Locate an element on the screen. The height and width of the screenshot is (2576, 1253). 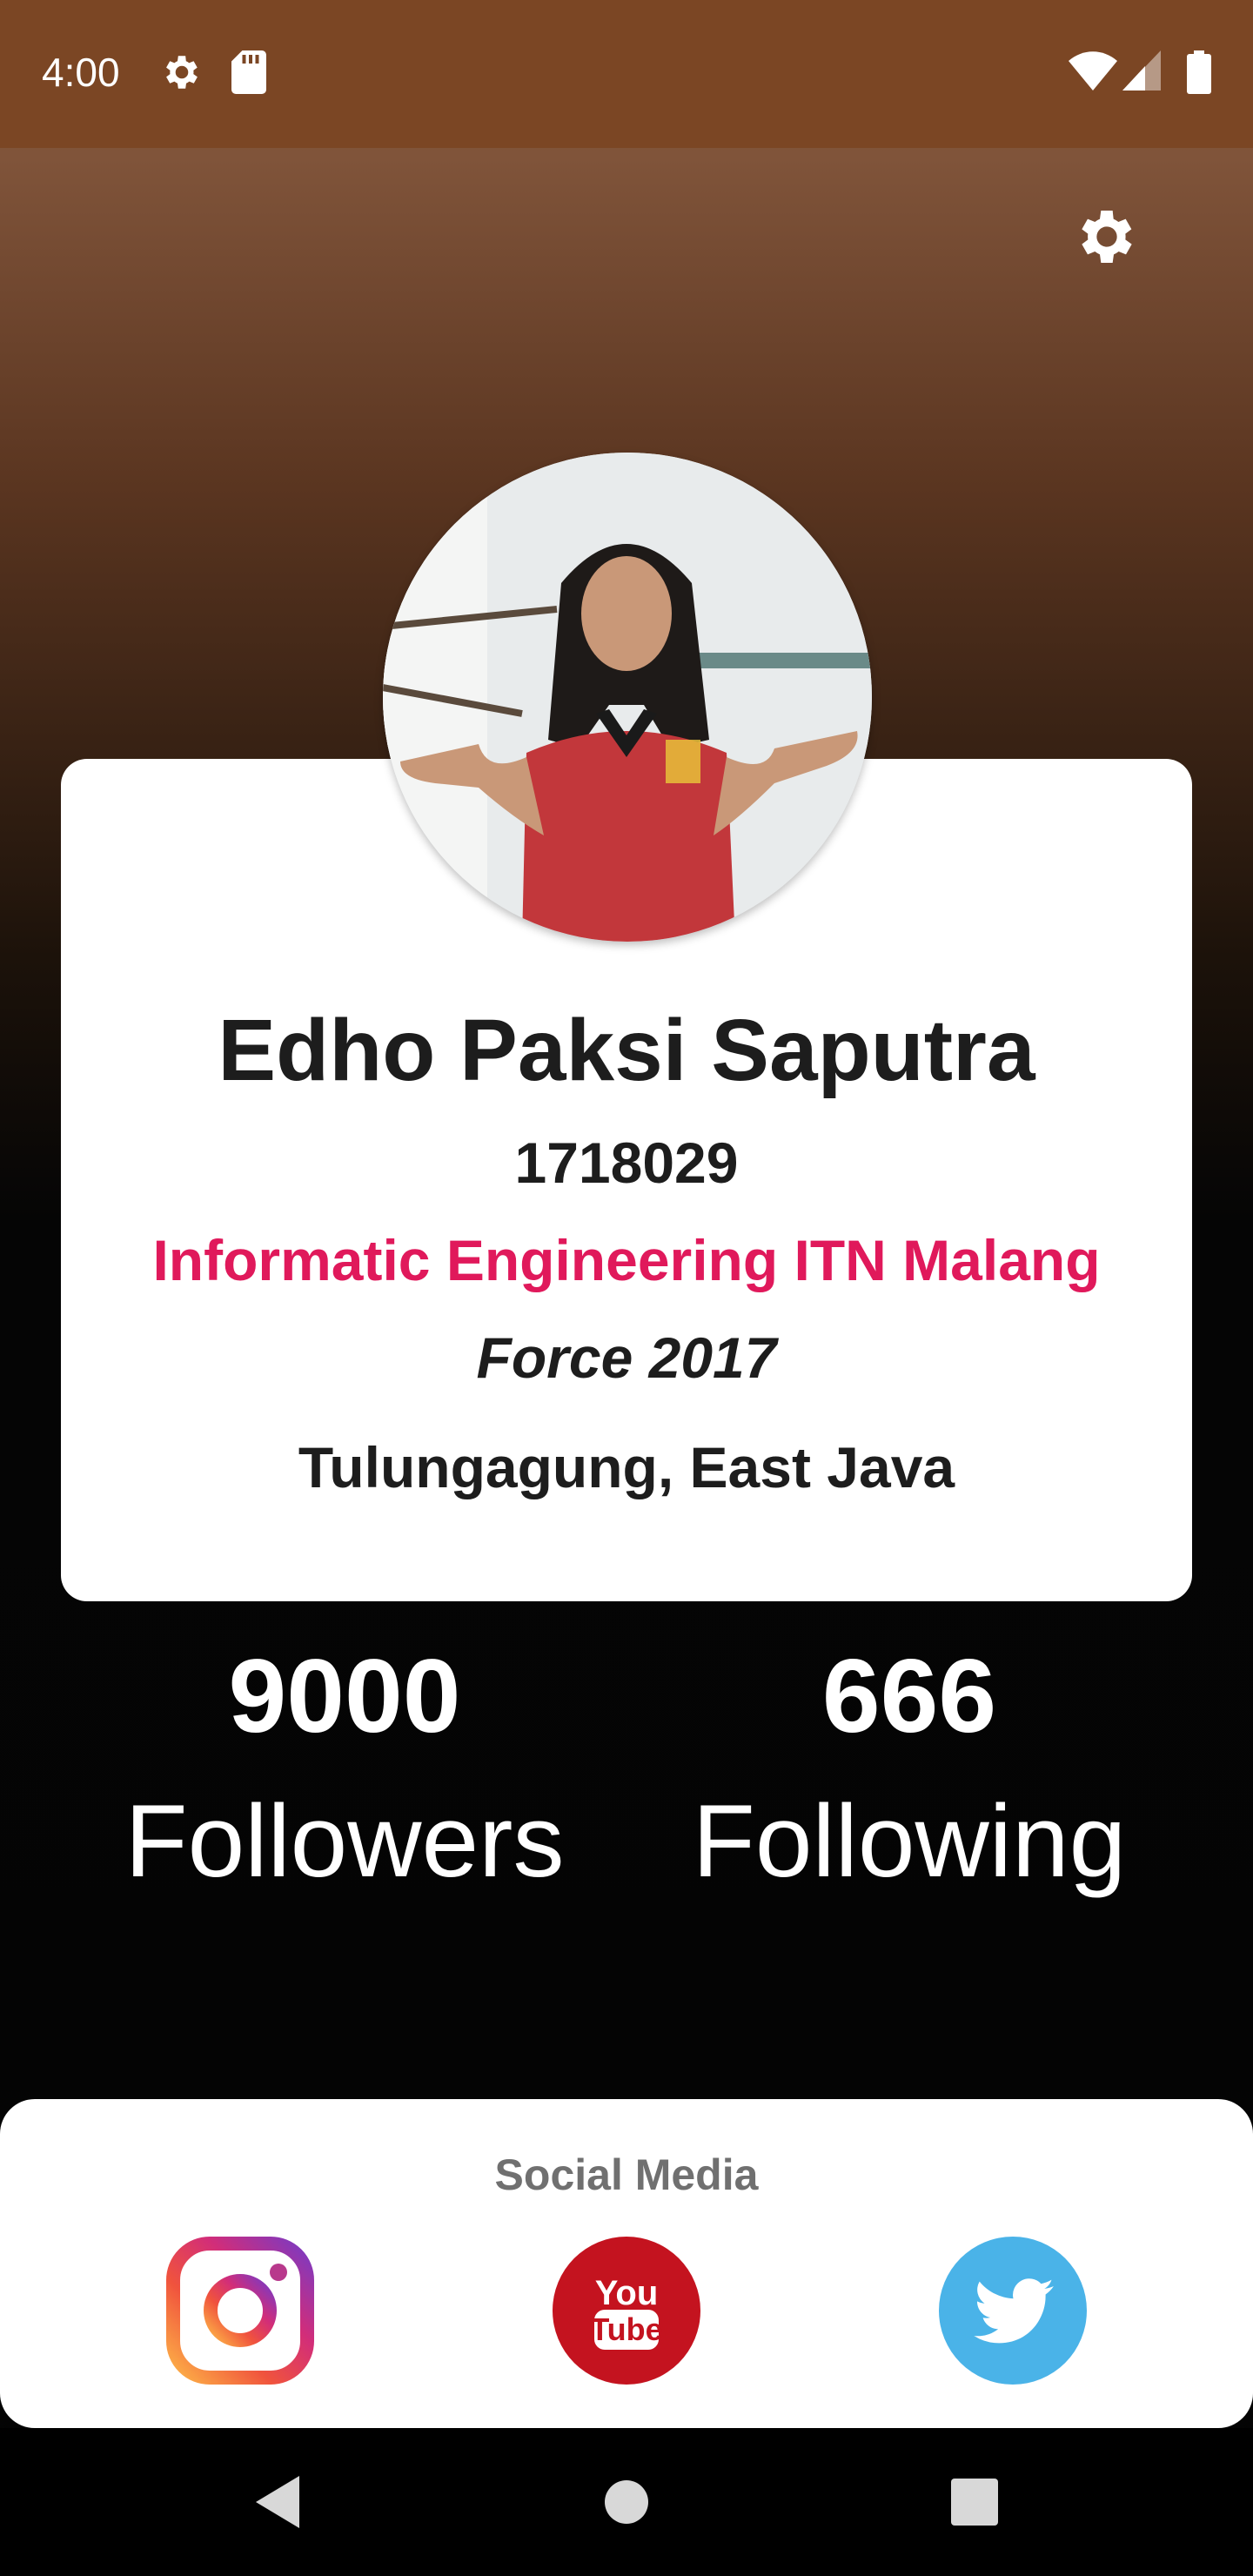
status-time: 4:00 is located at coordinates (81, 72).